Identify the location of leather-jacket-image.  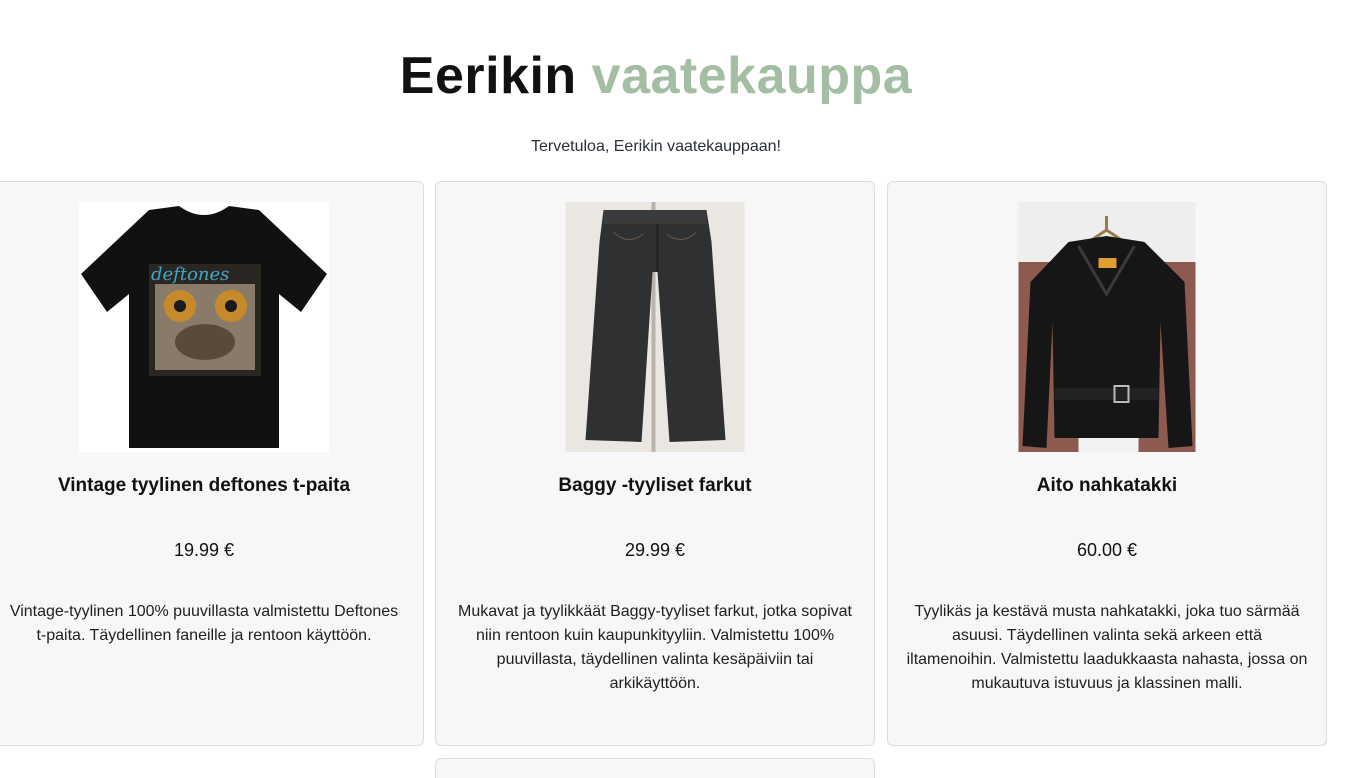
(1107, 327).